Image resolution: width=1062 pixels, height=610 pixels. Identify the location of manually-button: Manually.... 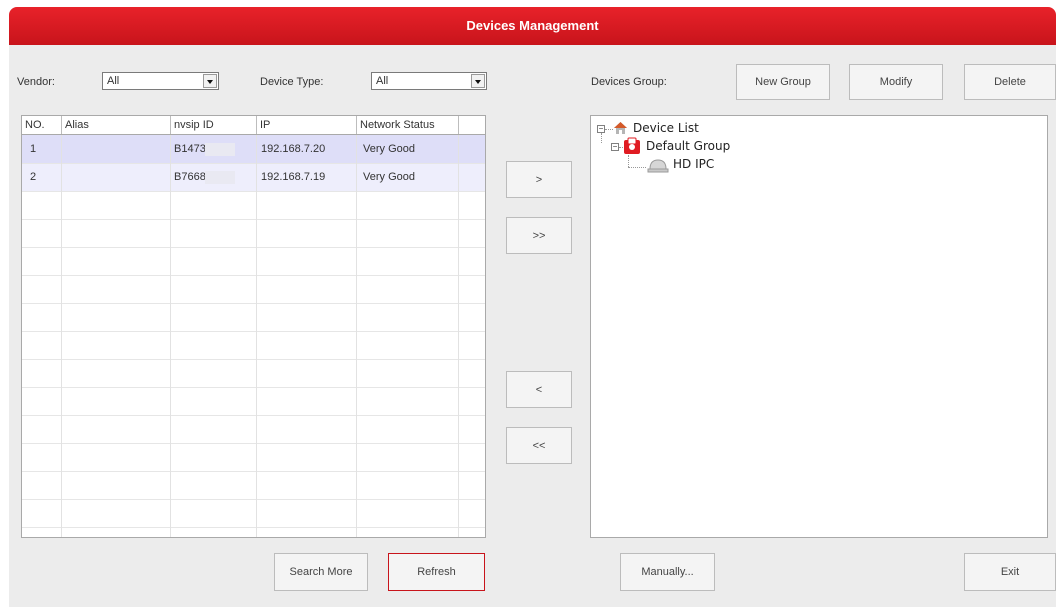
(667, 572).